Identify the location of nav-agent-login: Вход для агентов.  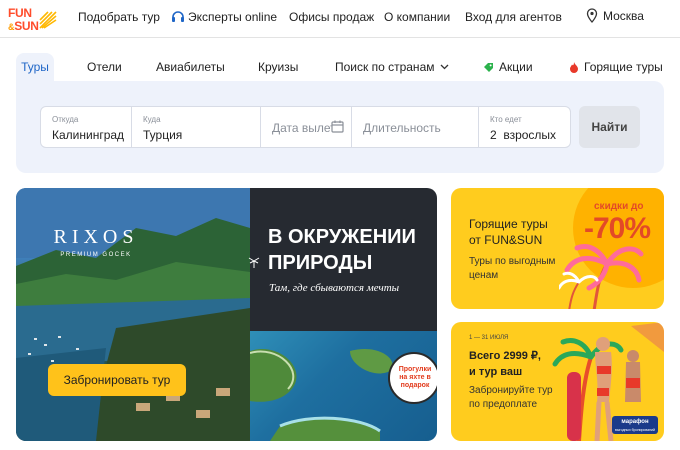
(513, 17).